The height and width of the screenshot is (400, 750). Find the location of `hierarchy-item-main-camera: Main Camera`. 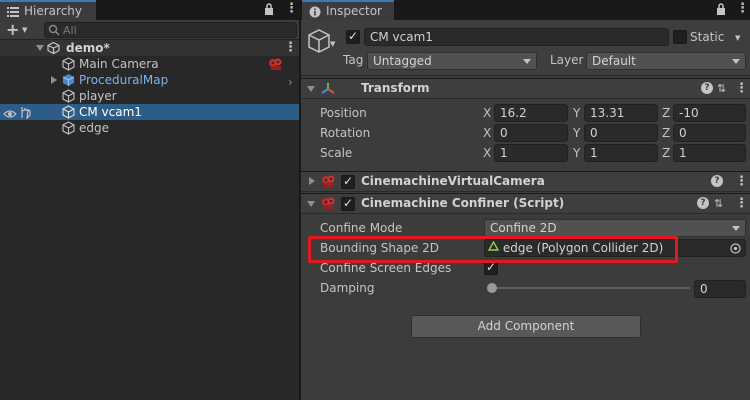

hierarchy-item-main-camera: Main Camera is located at coordinates (149, 64).